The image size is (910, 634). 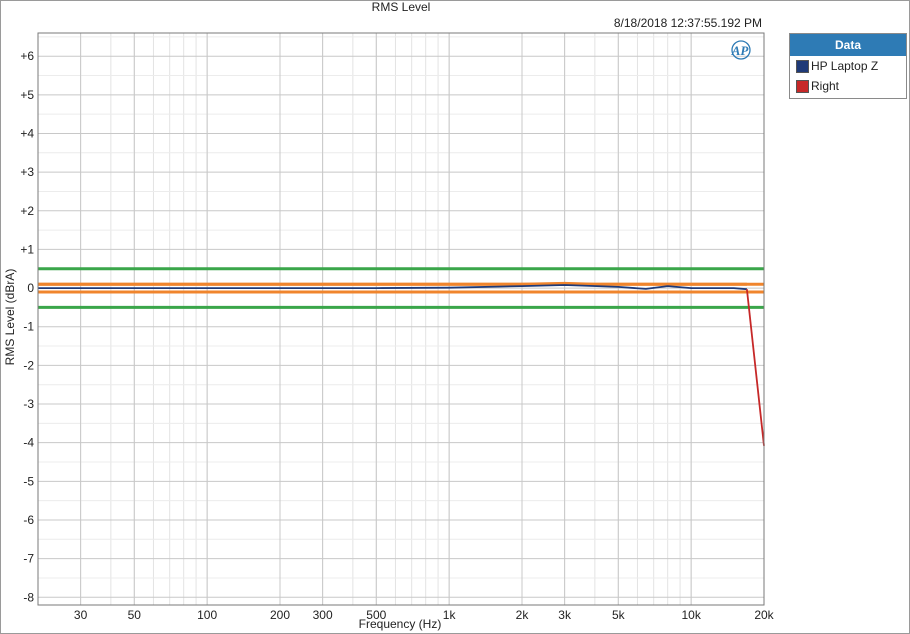 I want to click on y-tick-label: -4, so click(x=28, y=443).